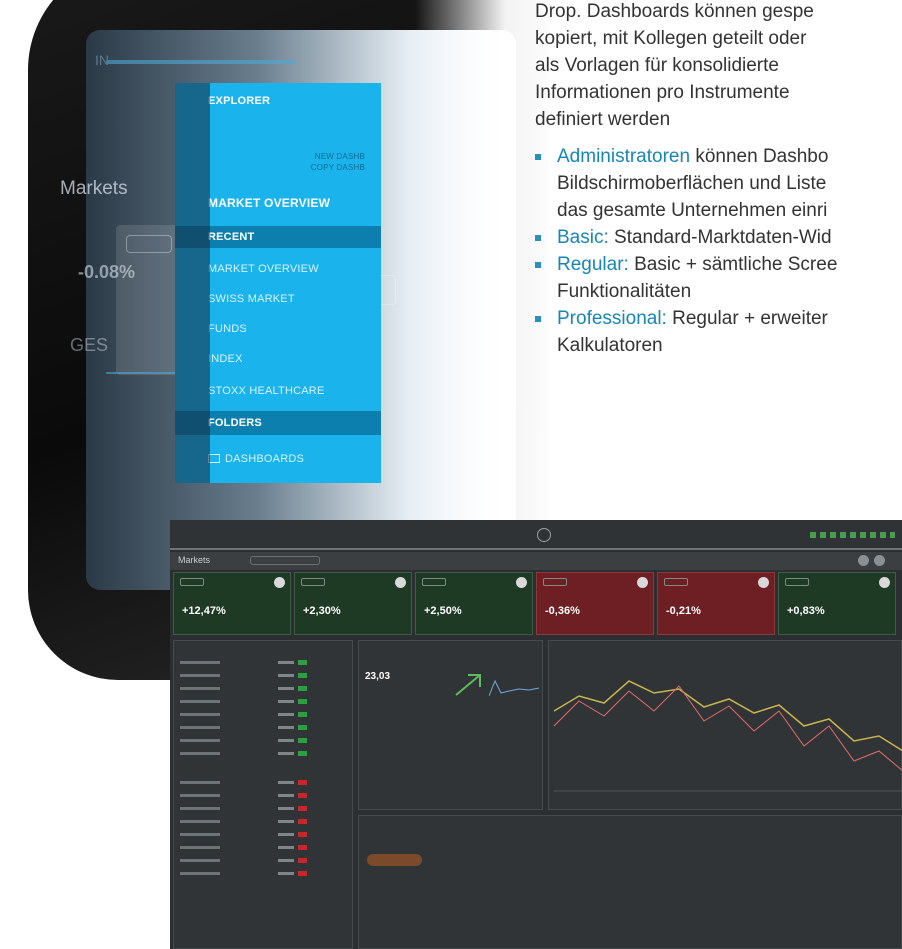 The width and height of the screenshot is (902, 949). Describe the element at coordinates (474, 603) in the screenshot. I see `market-card: +2,50%` at that location.